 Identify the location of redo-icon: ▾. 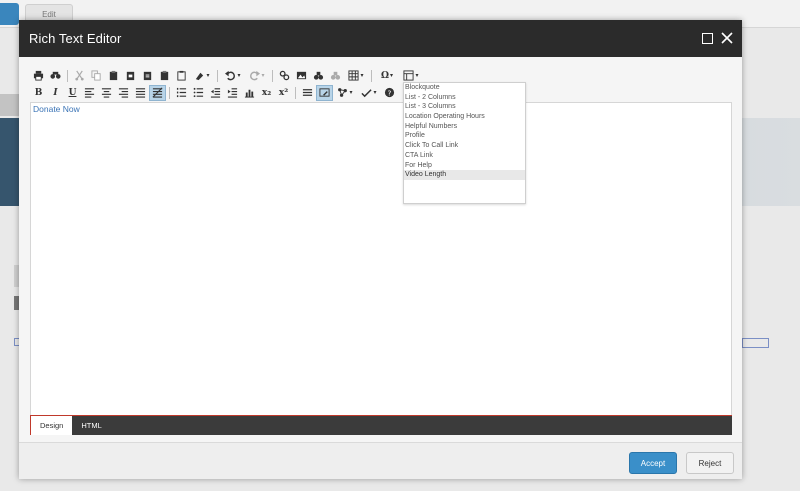
(257, 76).